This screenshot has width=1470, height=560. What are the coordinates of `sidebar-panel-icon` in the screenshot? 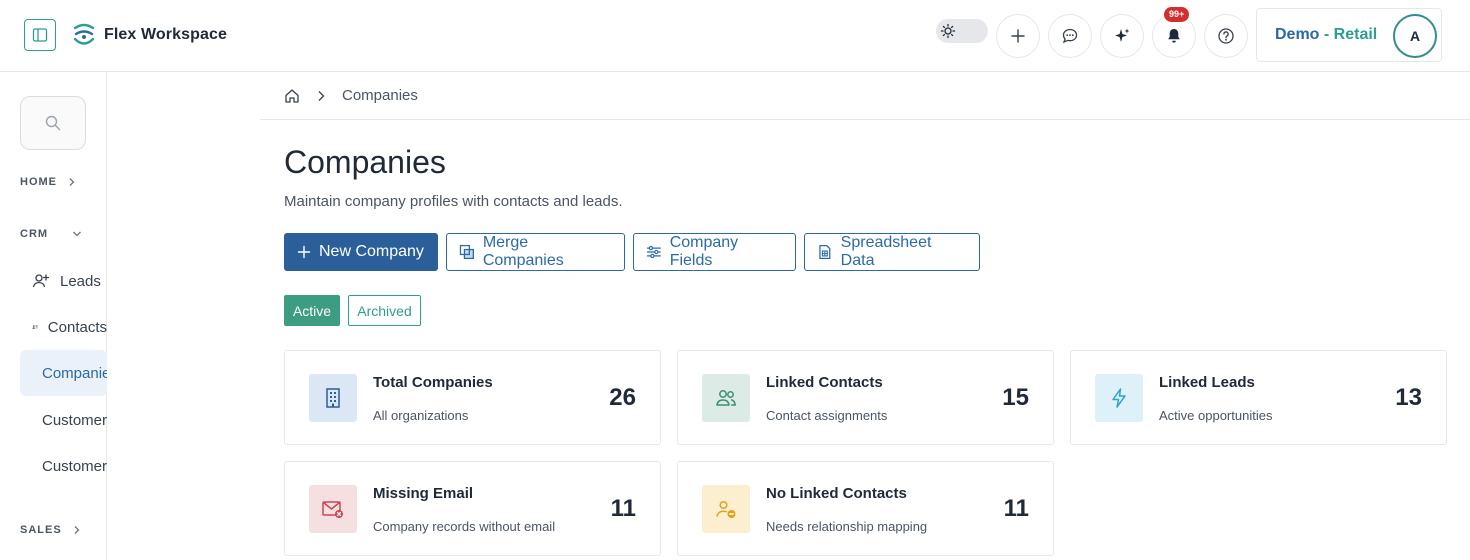 It's located at (40, 35).